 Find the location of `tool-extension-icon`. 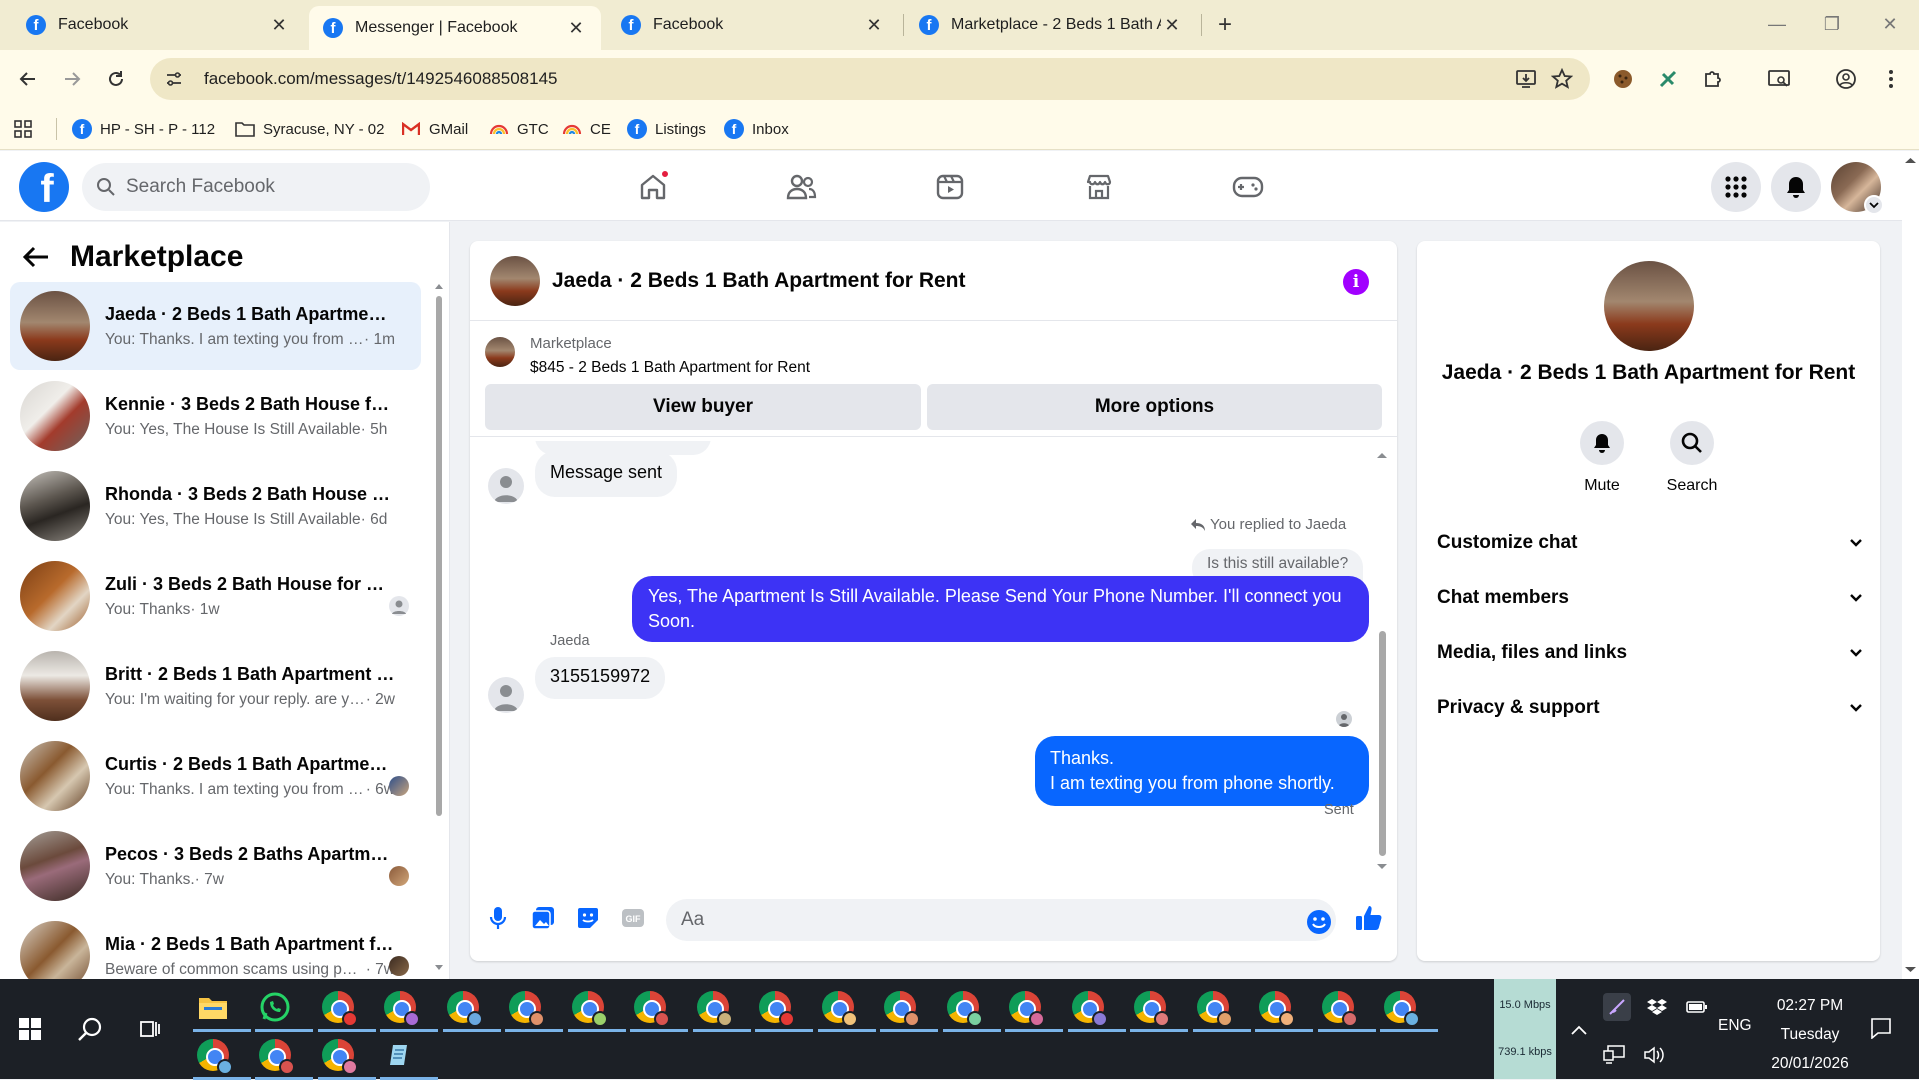

tool-extension-icon is located at coordinates (1668, 79).